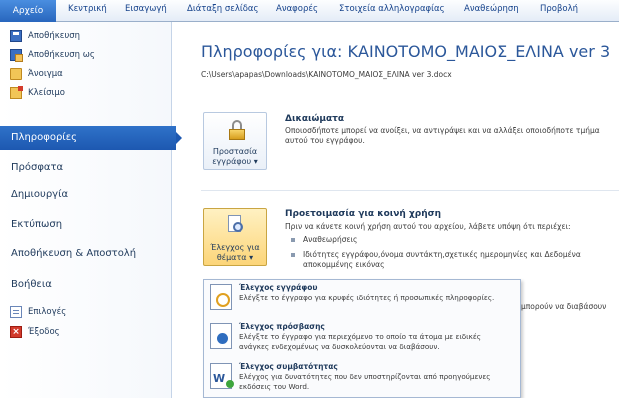 This screenshot has width=619, height=398. What do you see at coordinates (16, 36) in the screenshot?
I see `save-icon` at bounding box center [16, 36].